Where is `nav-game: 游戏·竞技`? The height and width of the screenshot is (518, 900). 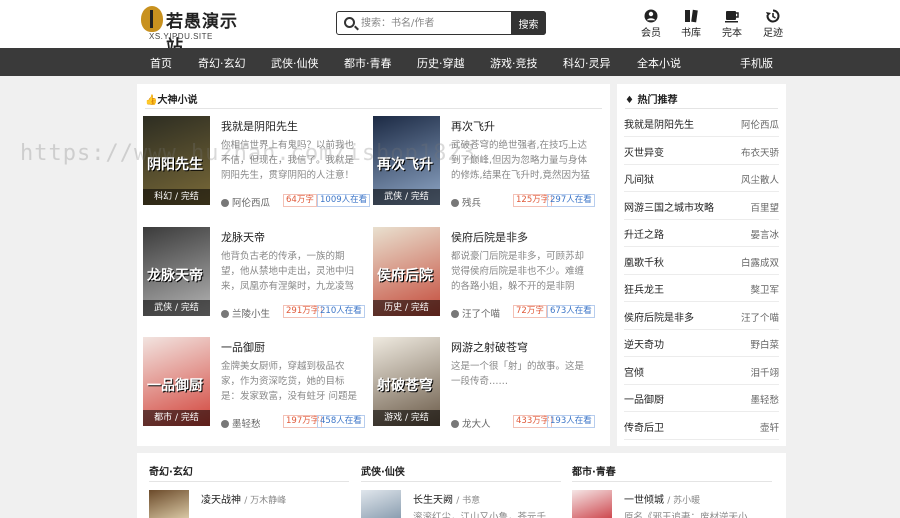
nav-game: 游戏·竞技 is located at coordinates (514, 63).